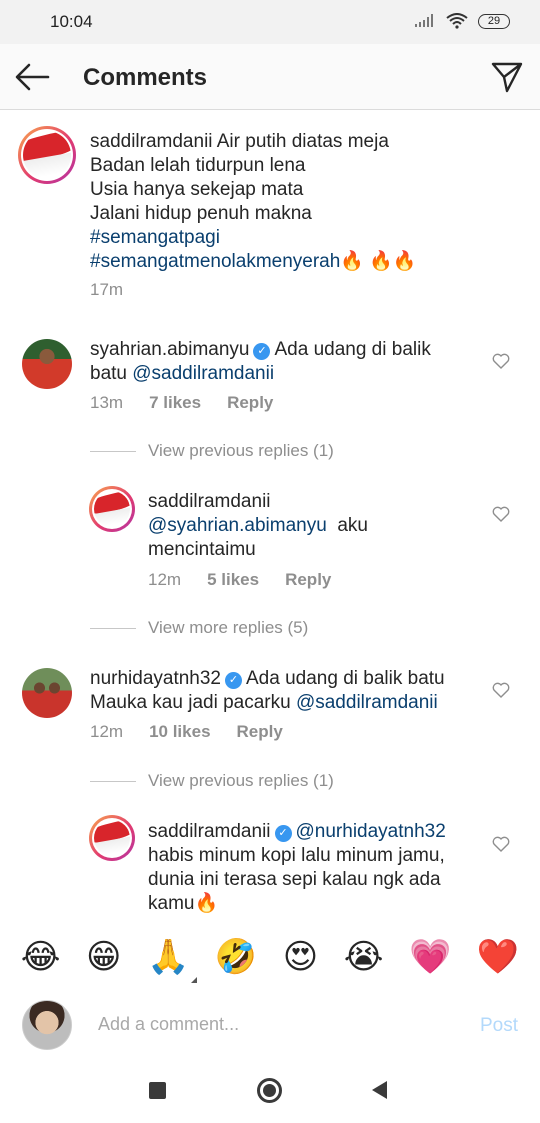 The image size is (540, 1123). Describe the element at coordinates (233, 580) in the screenshot. I see `likes-count: 5 likes` at that location.